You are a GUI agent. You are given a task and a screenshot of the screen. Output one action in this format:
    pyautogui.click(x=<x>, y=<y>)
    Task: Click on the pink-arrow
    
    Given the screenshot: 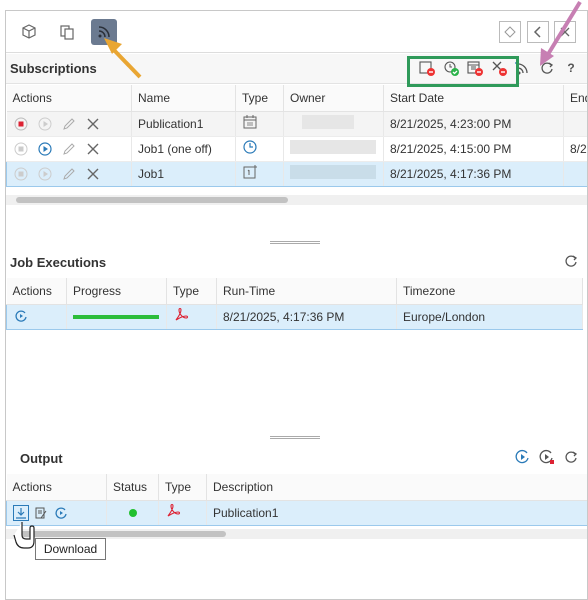 What is the action you would take?
    pyautogui.click(x=563, y=29)
    